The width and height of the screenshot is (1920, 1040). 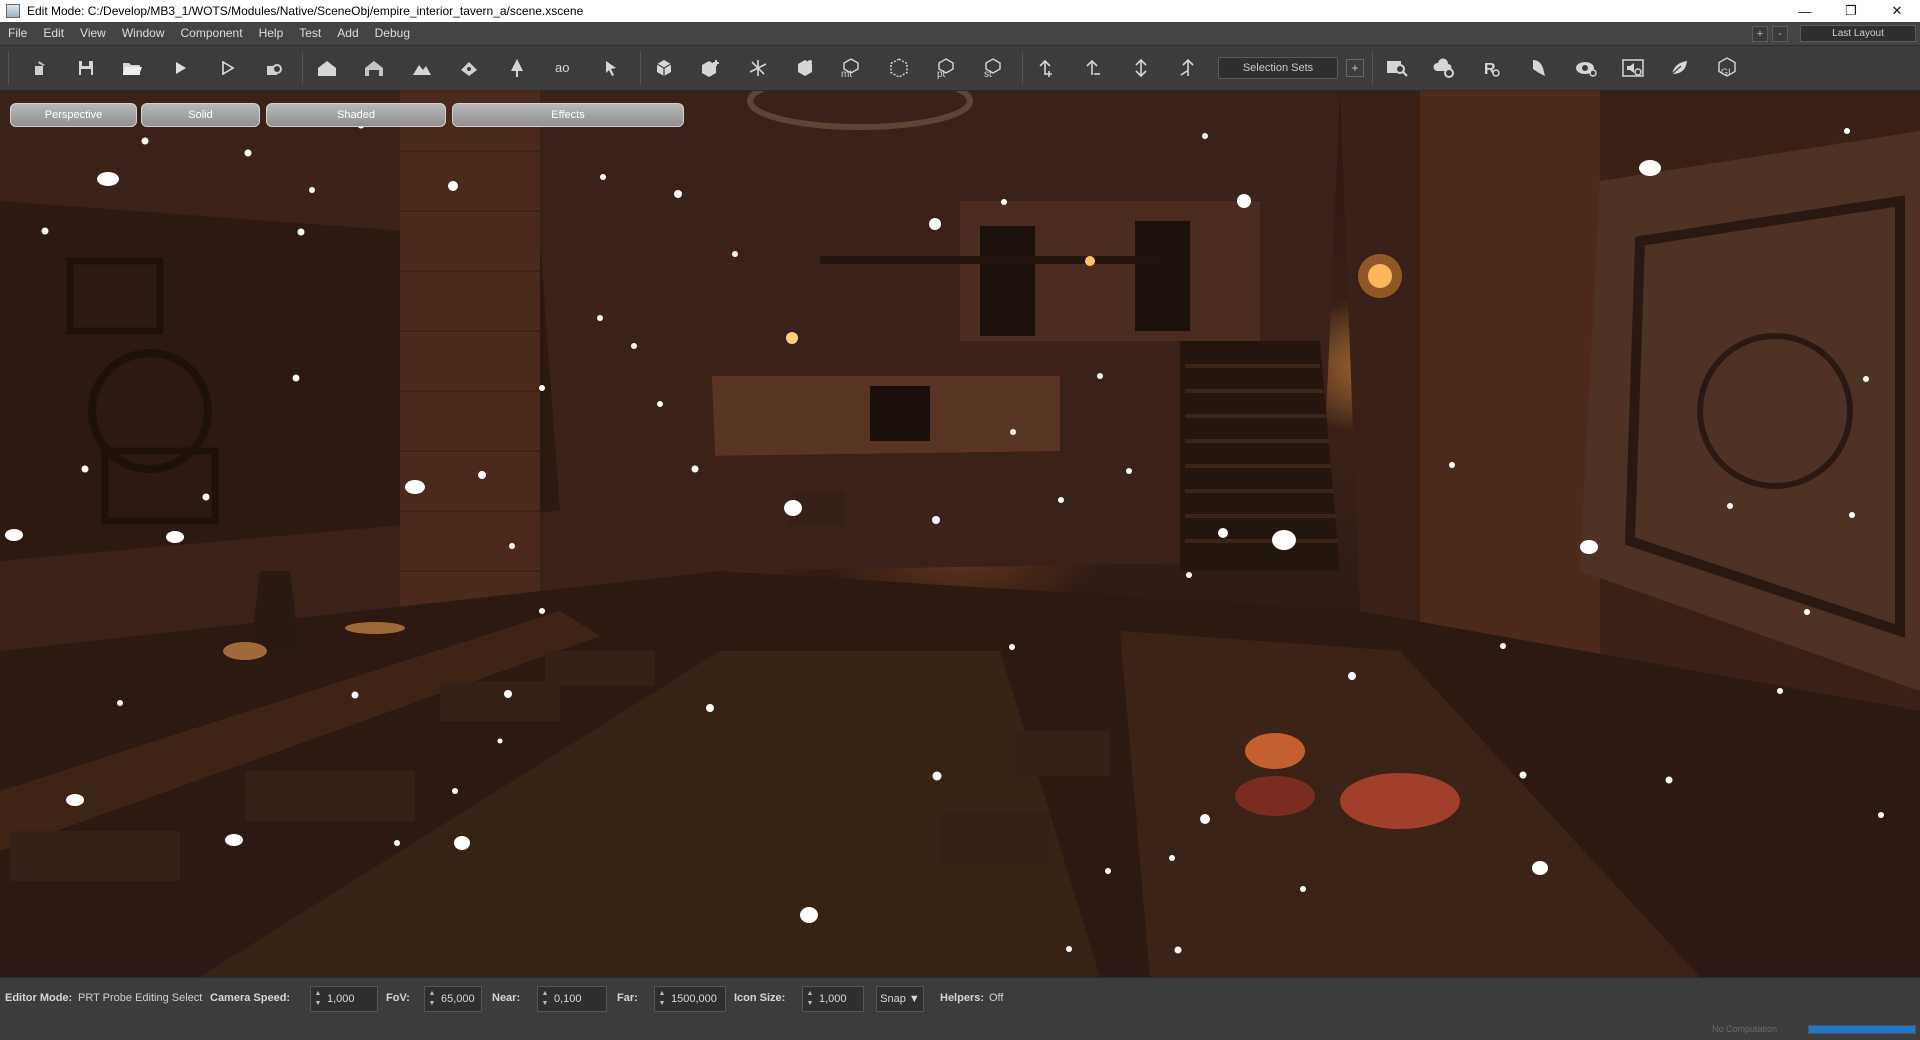 What do you see at coordinates (568, 115) in the screenshot?
I see `effects-button: Effects` at bounding box center [568, 115].